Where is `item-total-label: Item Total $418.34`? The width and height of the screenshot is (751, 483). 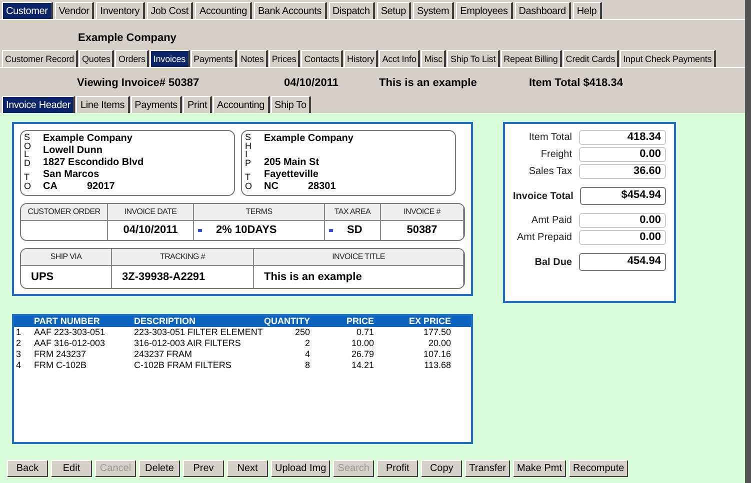 item-total-label: Item Total $418.34 is located at coordinates (576, 83).